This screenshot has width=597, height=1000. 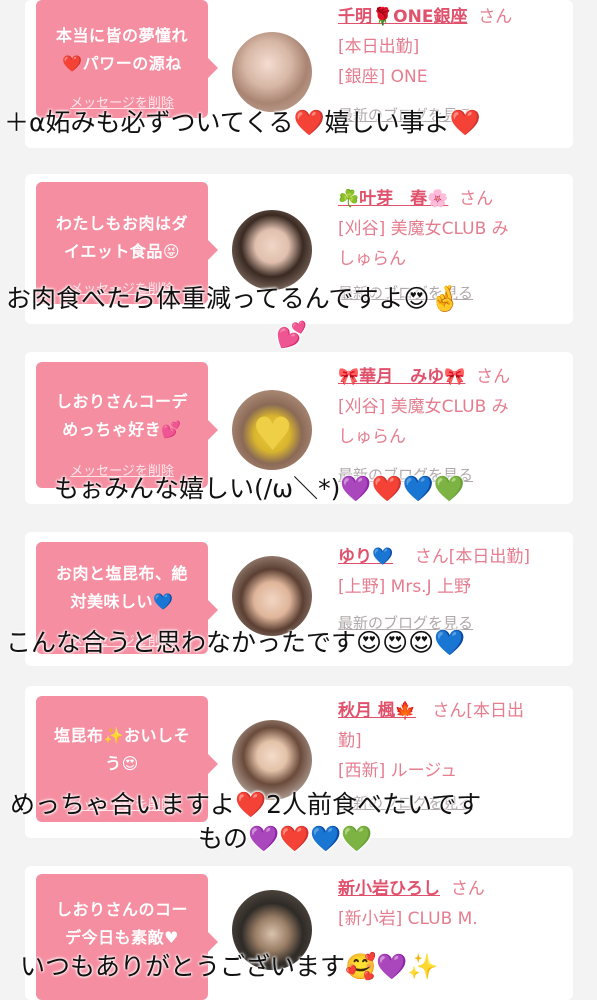 What do you see at coordinates (398, 771) in the screenshot?
I see `shop-line: [西新] ルージュ` at bounding box center [398, 771].